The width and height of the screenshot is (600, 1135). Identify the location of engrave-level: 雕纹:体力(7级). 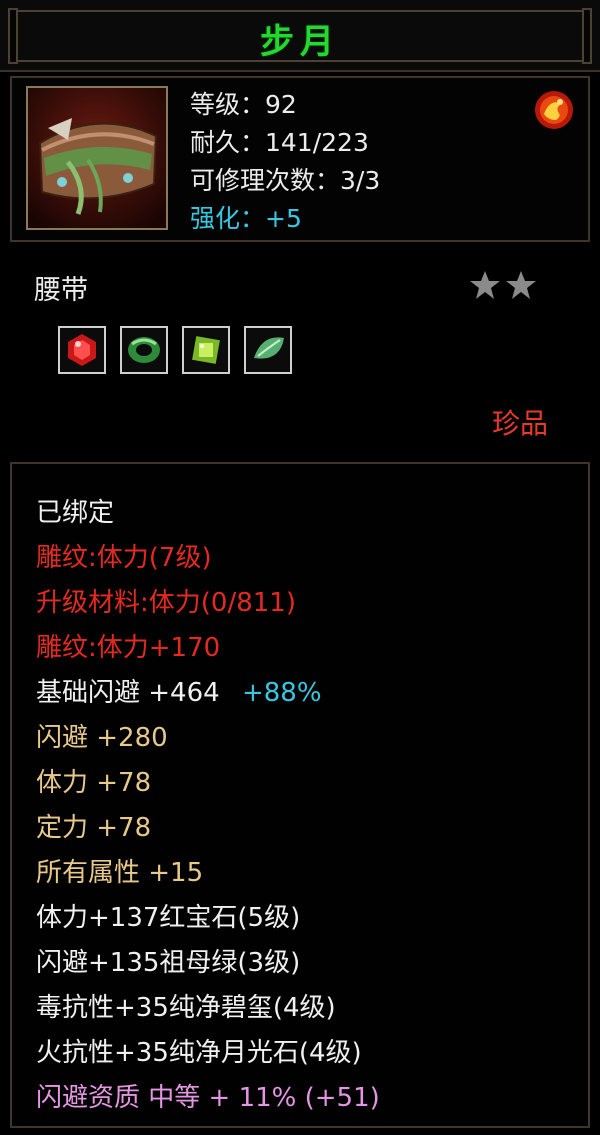
(124, 558).